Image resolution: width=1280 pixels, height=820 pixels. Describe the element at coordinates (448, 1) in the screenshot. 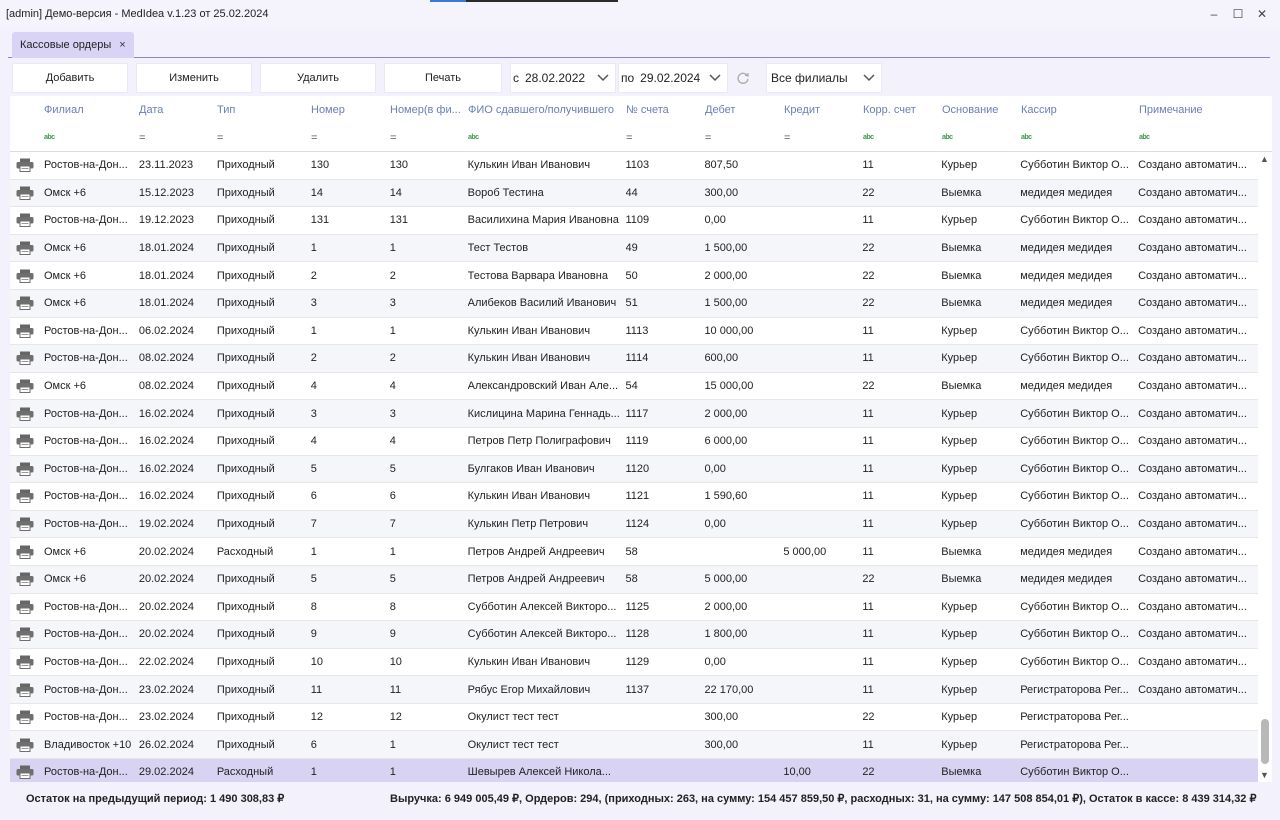

I see `title-accent-highlight` at that location.